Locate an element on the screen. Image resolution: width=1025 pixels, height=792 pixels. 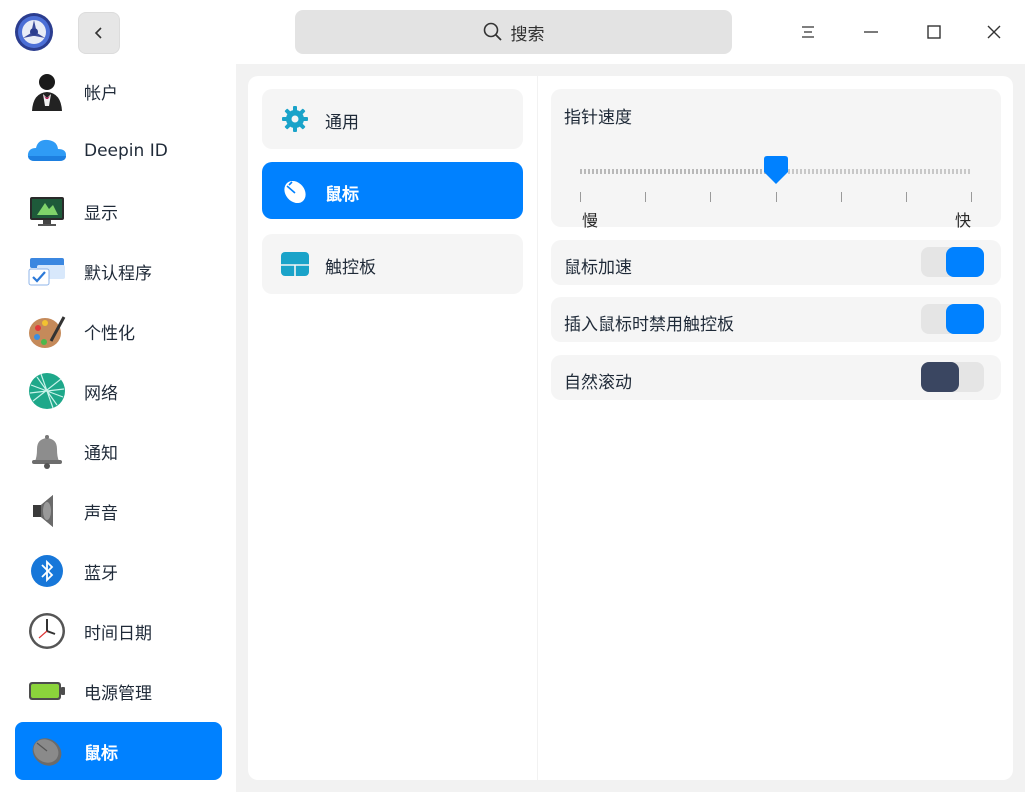
maximize-button is located at coordinates (934, 32).